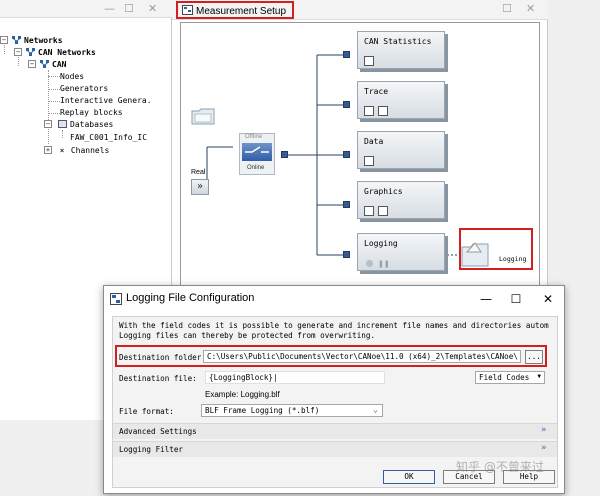 Image resolution: width=600 pixels, height=496 pixels. I want to click on file-format-dropdown: BLF Frame Logging (*.blf) ⌄, so click(292, 410).